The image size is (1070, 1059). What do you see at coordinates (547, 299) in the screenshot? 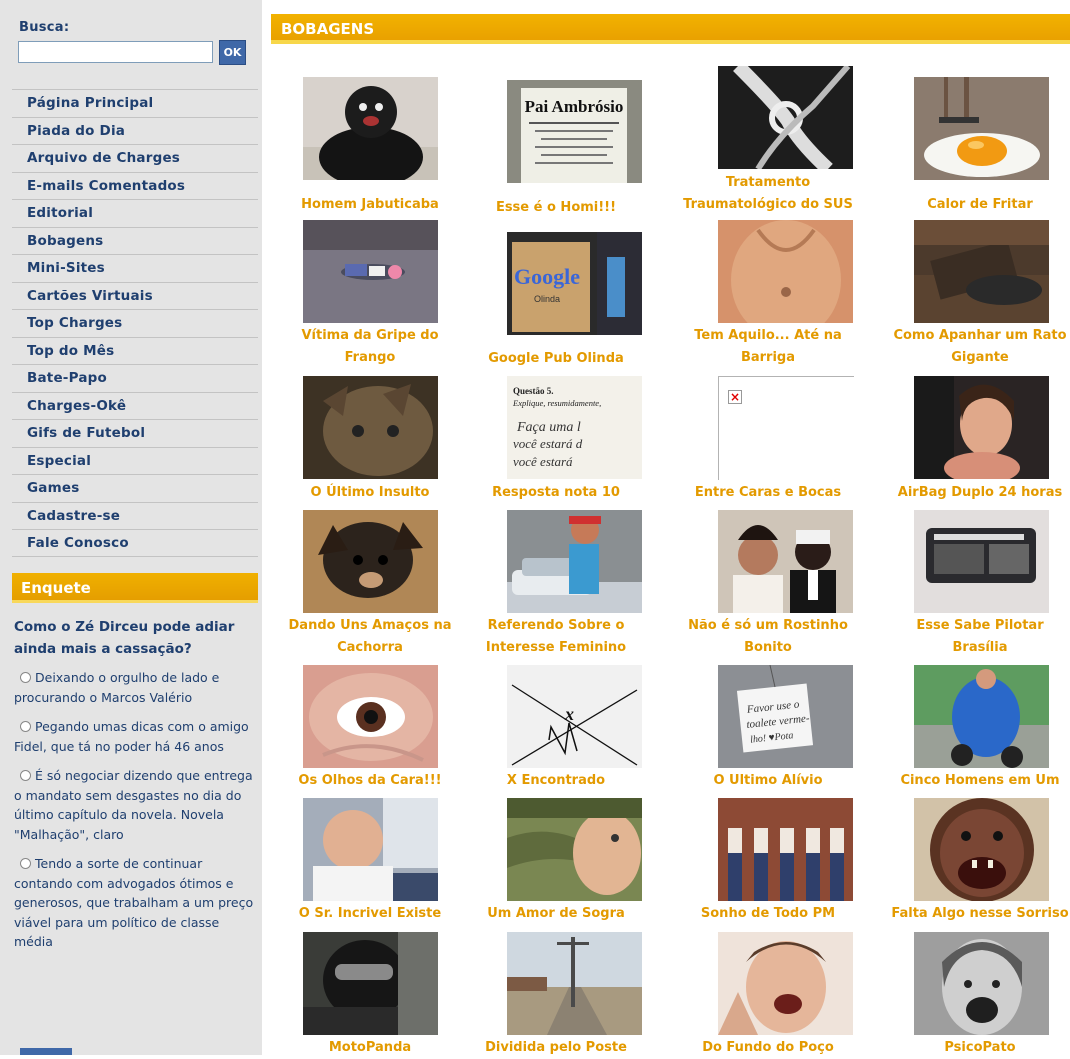
I see `svg-text: Olinda` at bounding box center [547, 299].